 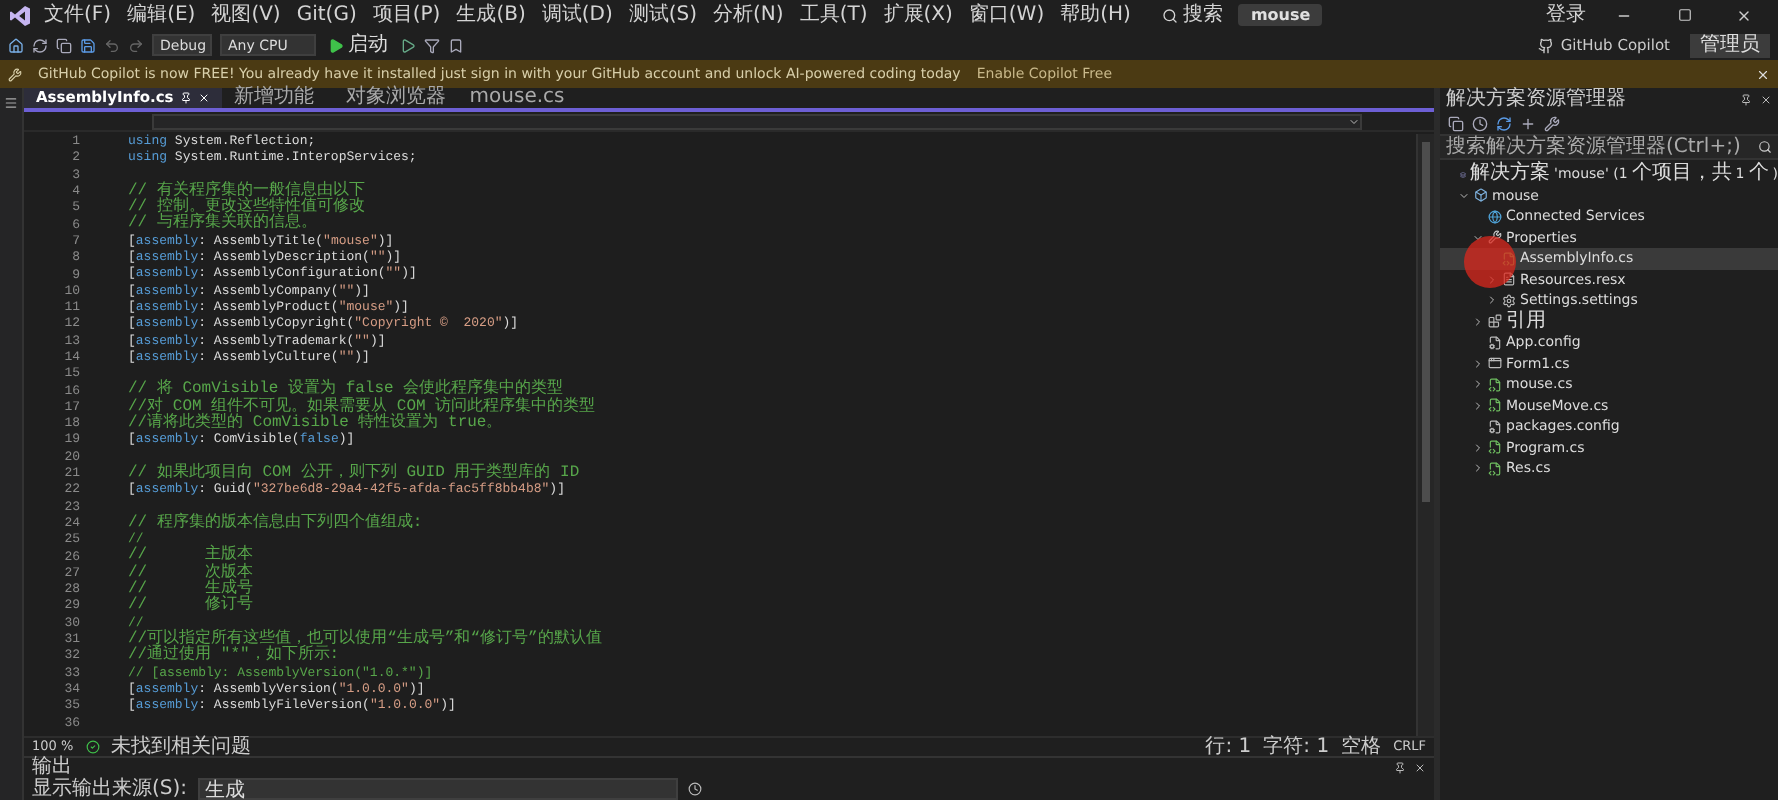 I want to click on code-line: // 如果此项目向 COM 公开，则下列 GUID 用于类型库的 ID, so click(x=354, y=473).